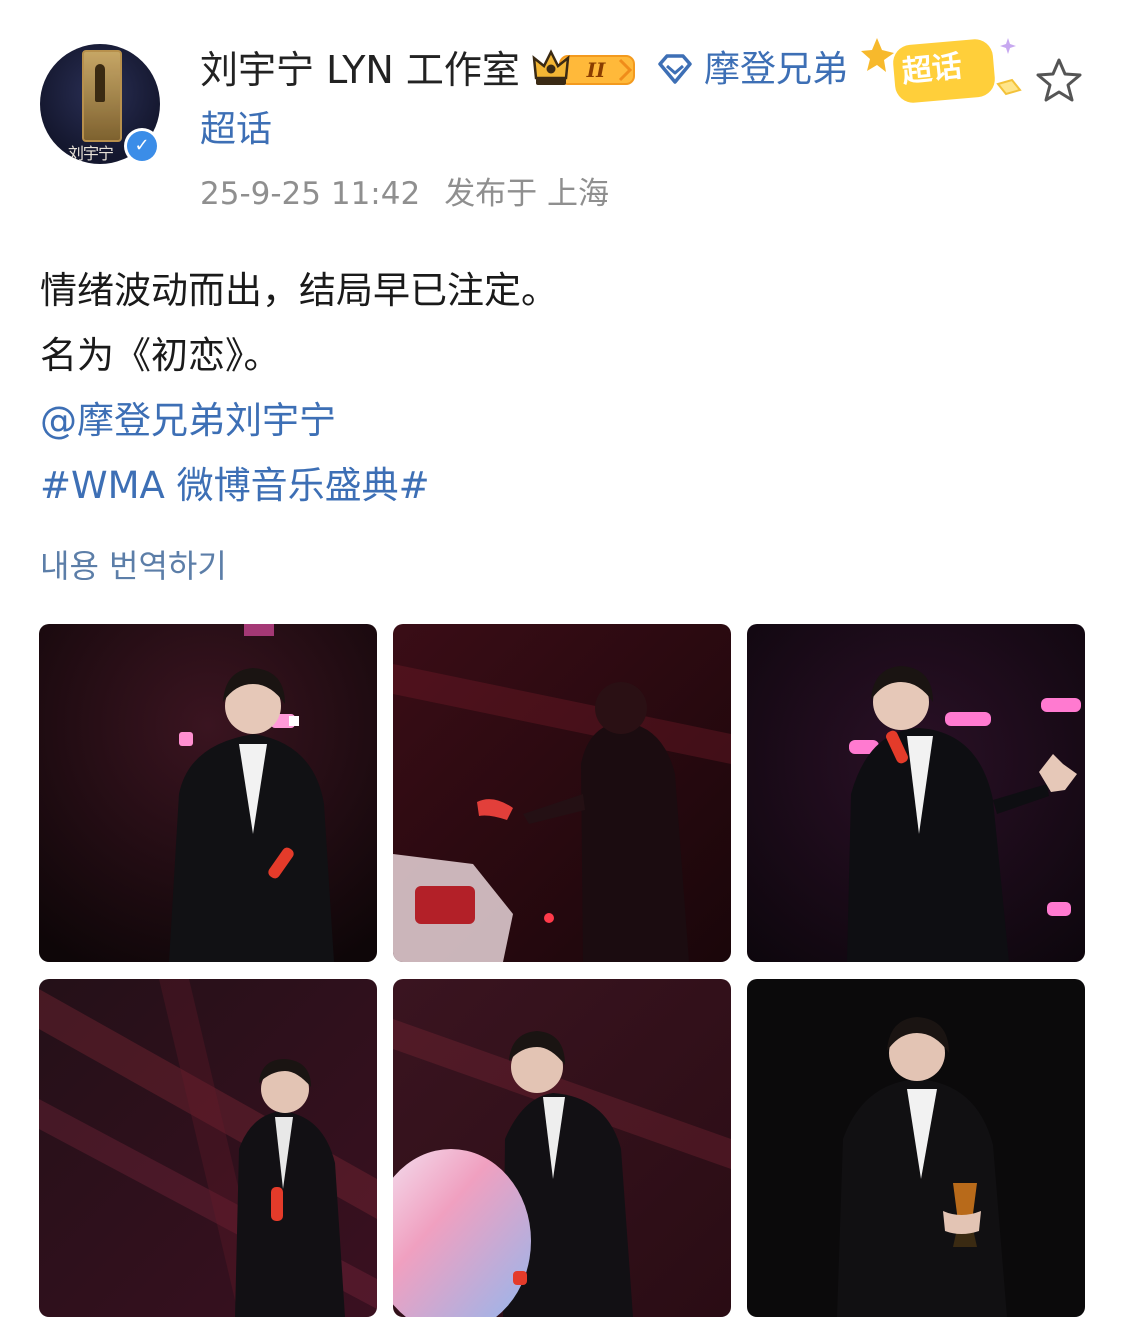 The width and height of the screenshot is (1125, 1317). What do you see at coordinates (299, 290) in the screenshot?
I see `content-line-1: 情绪波动而出，结局早已注定。` at bounding box center [299, 290].